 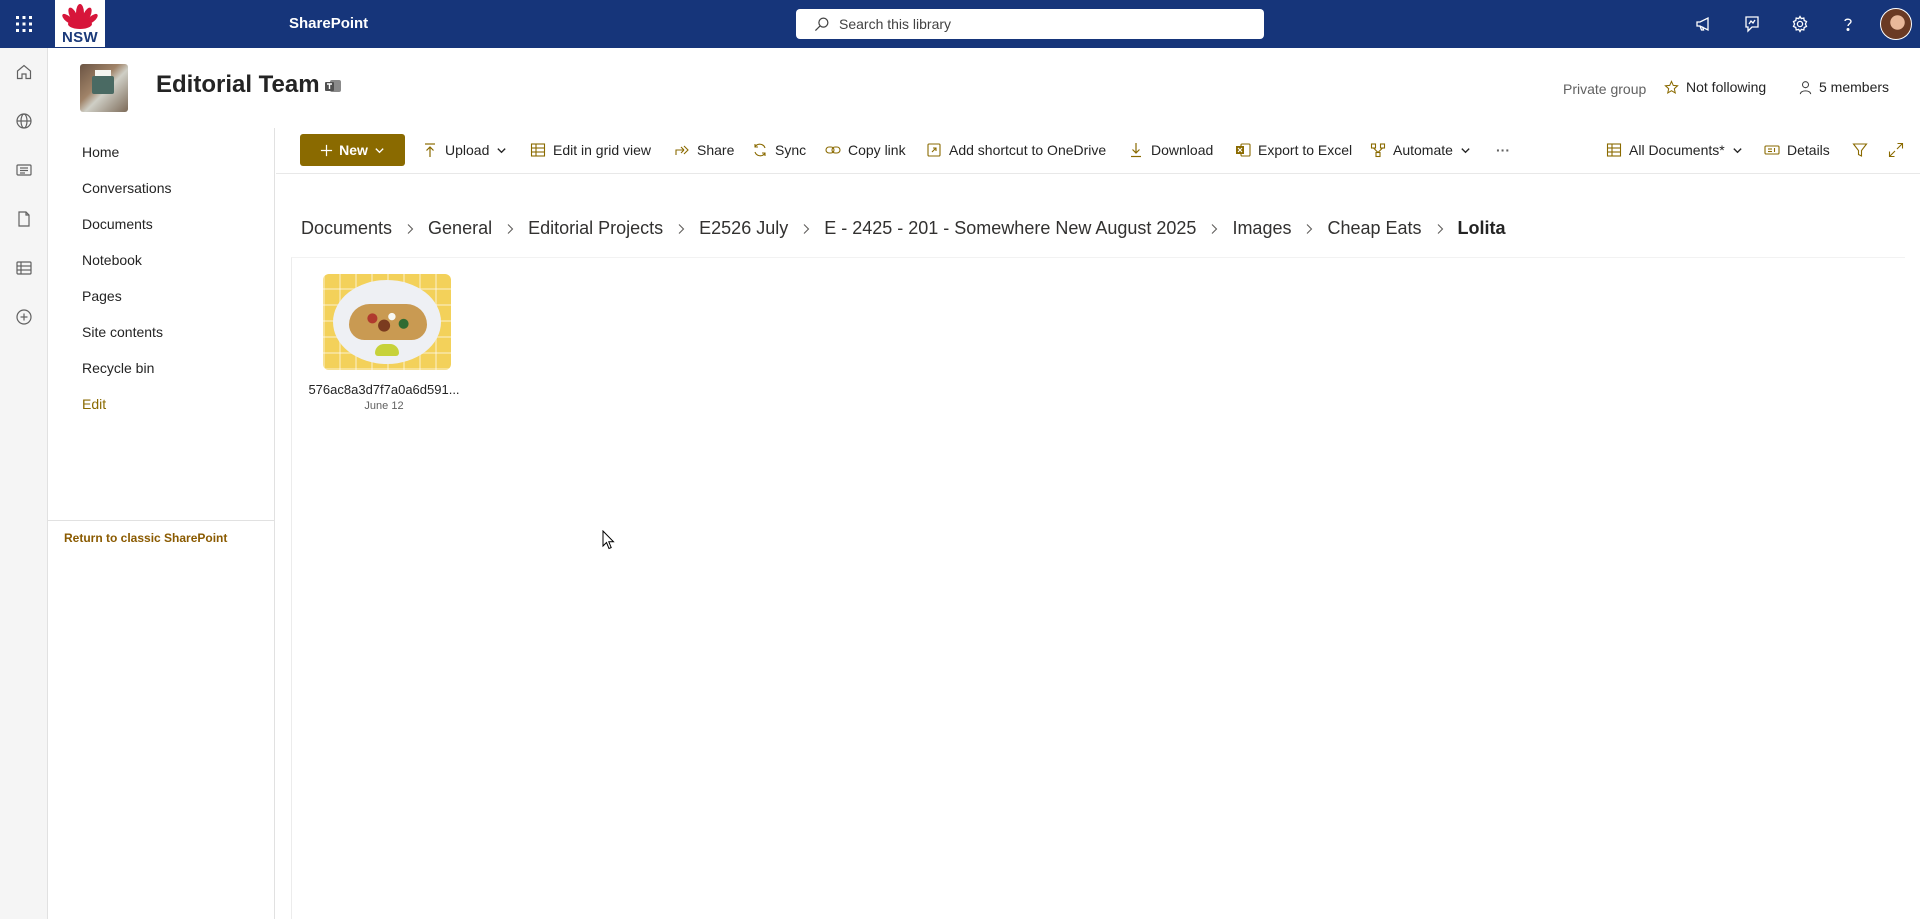 I want to click on file-icon, so click(x=24, y=219).